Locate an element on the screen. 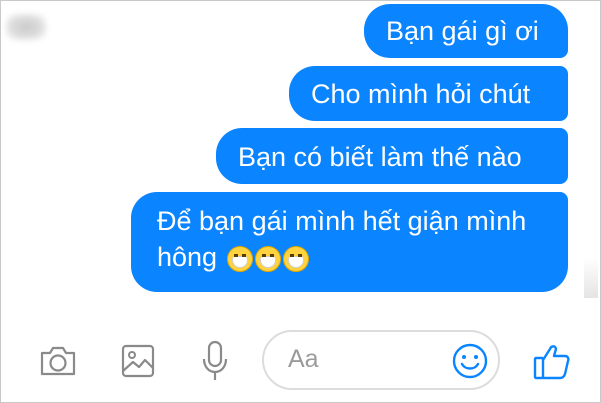 The width and height of the screenshot is (601, 403). camera-icon is located at coordinates (58, 361).